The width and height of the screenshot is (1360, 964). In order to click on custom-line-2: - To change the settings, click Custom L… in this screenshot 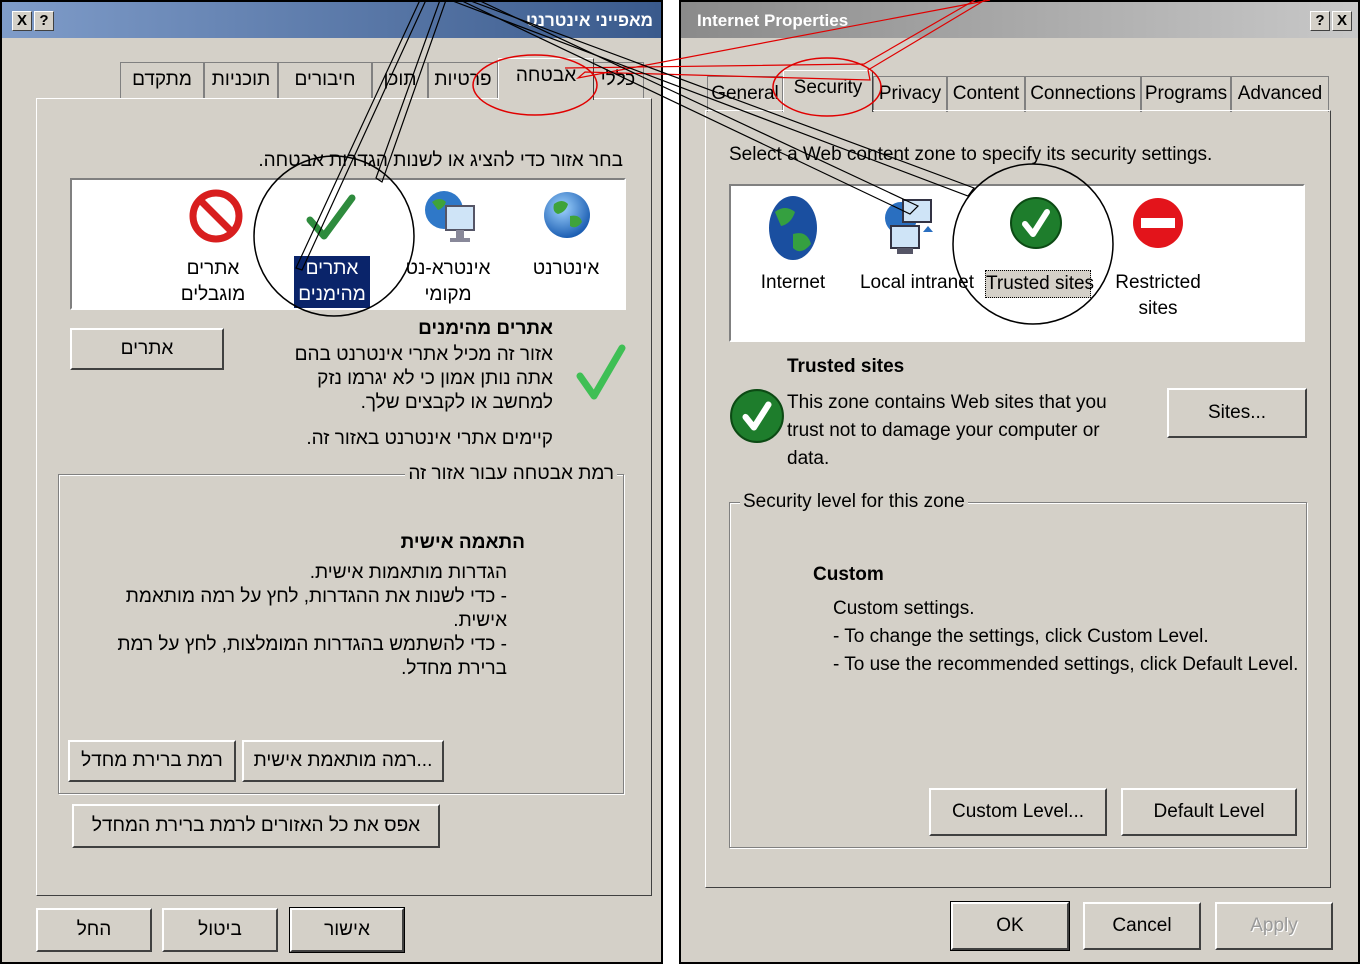, I will do `click(1021, 636)`.